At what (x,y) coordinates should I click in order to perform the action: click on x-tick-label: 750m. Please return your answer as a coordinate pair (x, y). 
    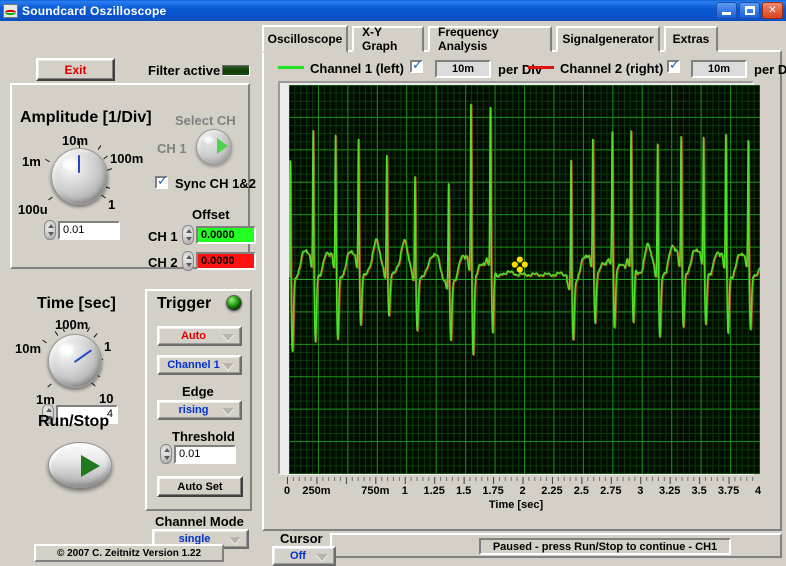
    Looking at the image, I should click on (375, 491).